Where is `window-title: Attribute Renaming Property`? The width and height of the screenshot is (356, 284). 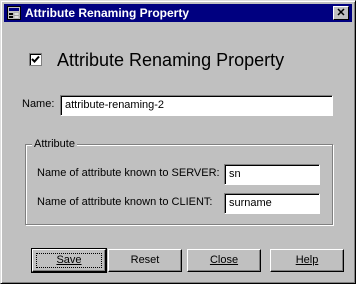 window-title: Attribute Renaming Property is located at coordinates (107, 13).